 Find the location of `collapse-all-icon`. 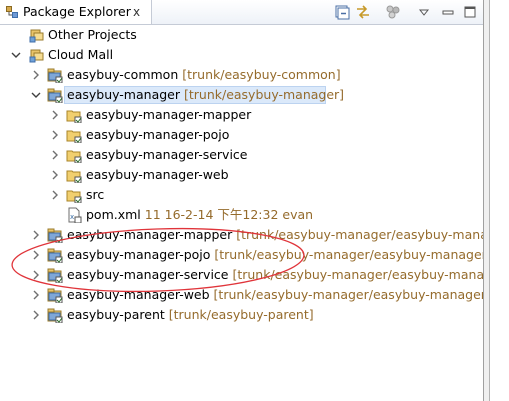

collapse-all-icon is located at coordinates (342, 12).